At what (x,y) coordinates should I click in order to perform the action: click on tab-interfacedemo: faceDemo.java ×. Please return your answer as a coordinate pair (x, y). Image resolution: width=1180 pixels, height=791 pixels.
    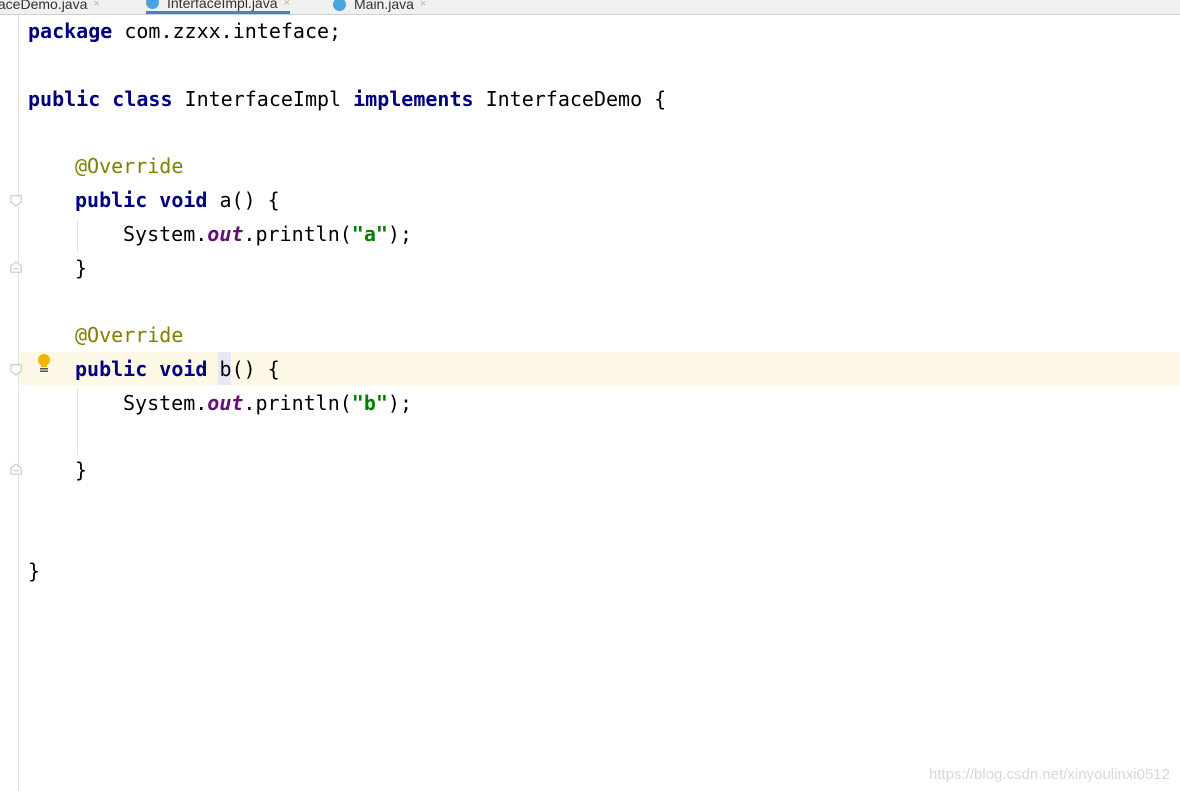
    Looking at the image, I should click on (50, 7).